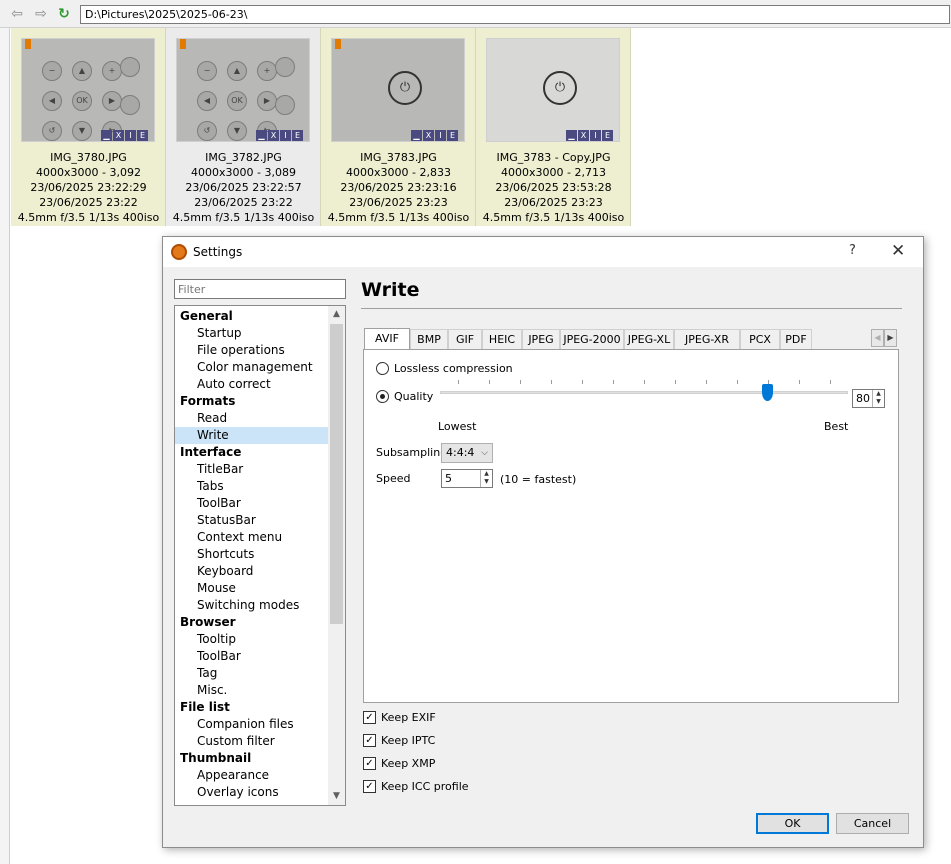 The height and width of the screenshot is (864, 951). I want to click on tree-scrollbar: ▲ ▼, so click(336, 555).